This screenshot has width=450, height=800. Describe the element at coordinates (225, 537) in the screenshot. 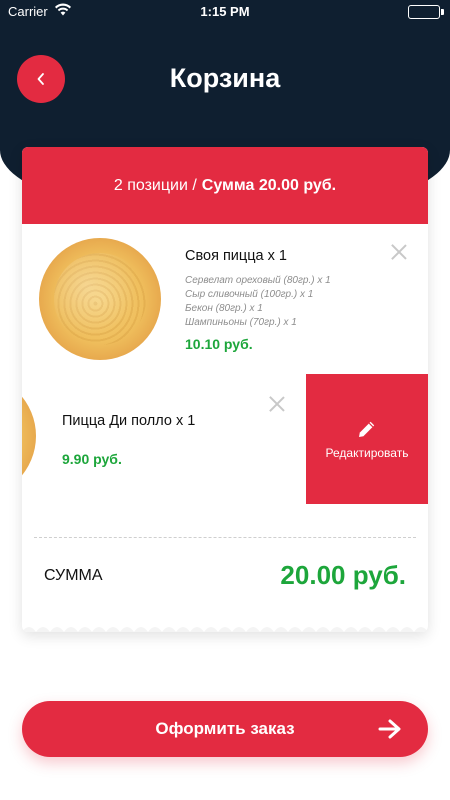

I see `dashed-divider` at that location.